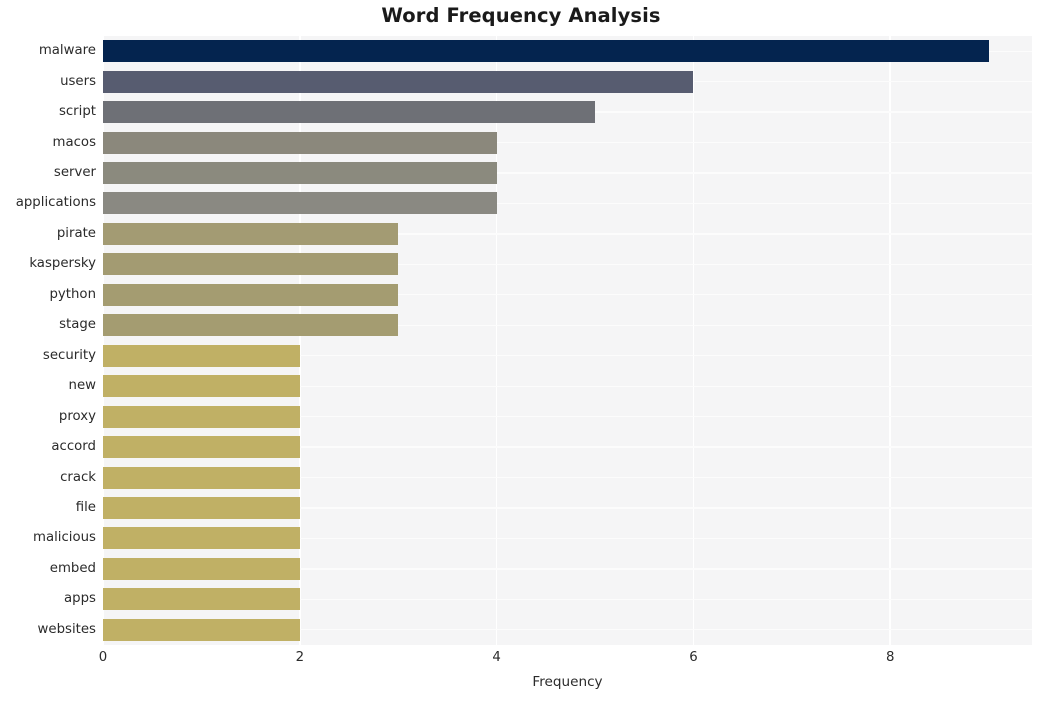  Describe the element at coordinates (496, 657) in the screenshot. I see `x-axis-tick-label: 4` at that location.